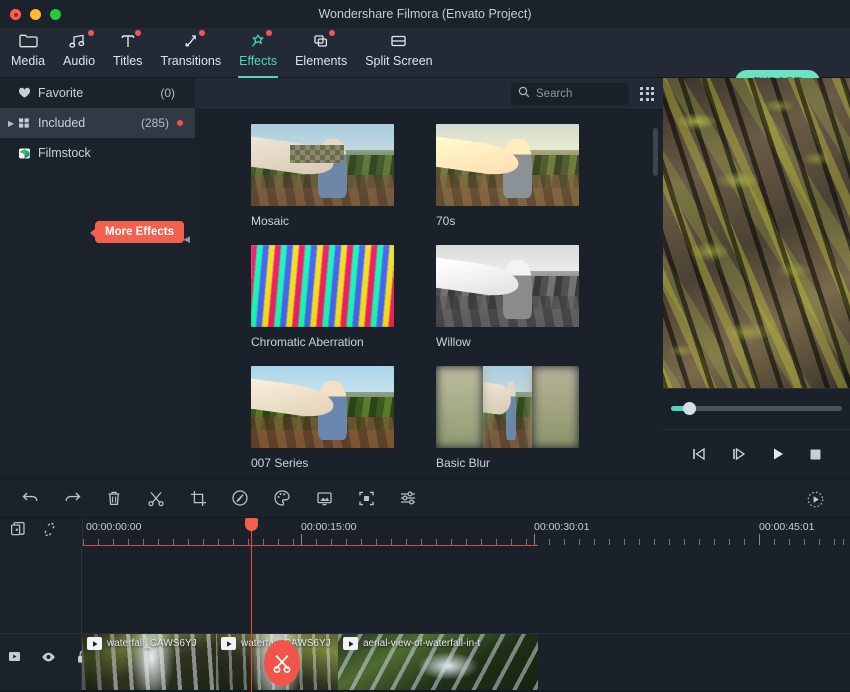 This screenshot has height=692, width=850. I want to click on tab-effects: Effects, so click(258, 53).